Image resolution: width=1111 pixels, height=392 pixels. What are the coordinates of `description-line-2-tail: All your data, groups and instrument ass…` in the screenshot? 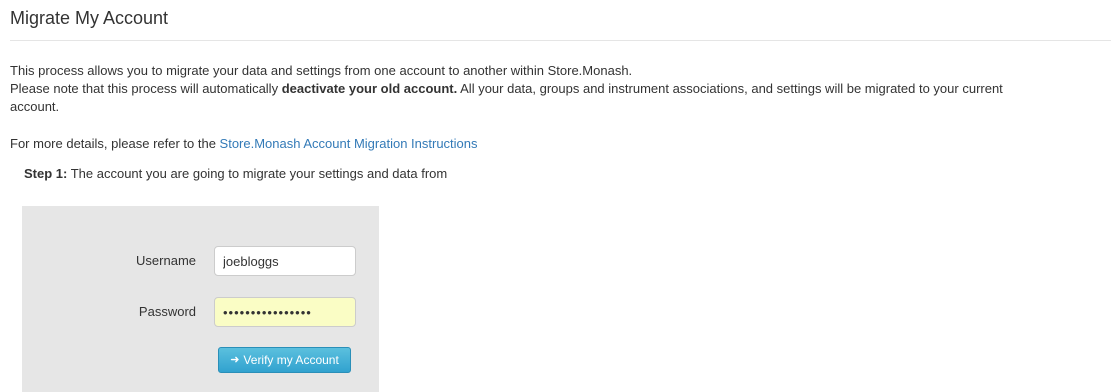 It's located at (730, 88).